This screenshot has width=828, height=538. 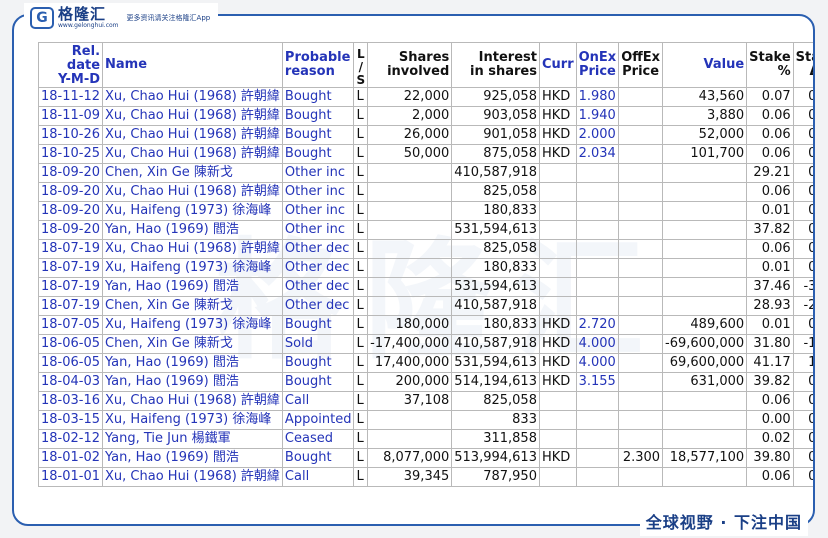 I want to click on cell-shares-involved: 50,000, so click(x=410, y=154).